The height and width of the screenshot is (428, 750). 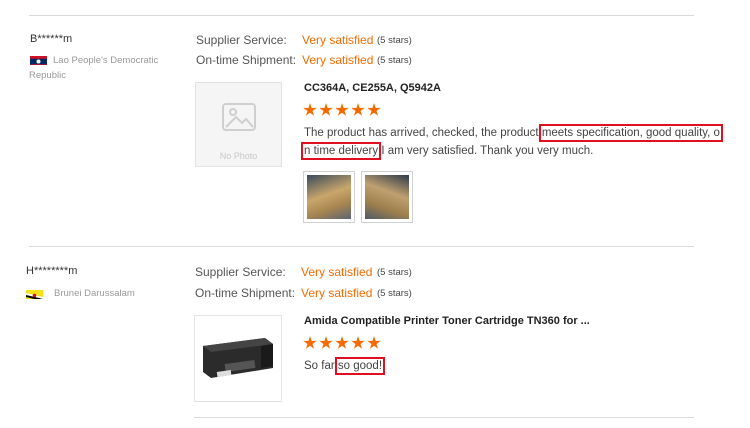 What do you see at coordinates (94, 293) in the screenshot?
I see `buyer-country: Brunei Darussalam` at bounding box center [94, 293].